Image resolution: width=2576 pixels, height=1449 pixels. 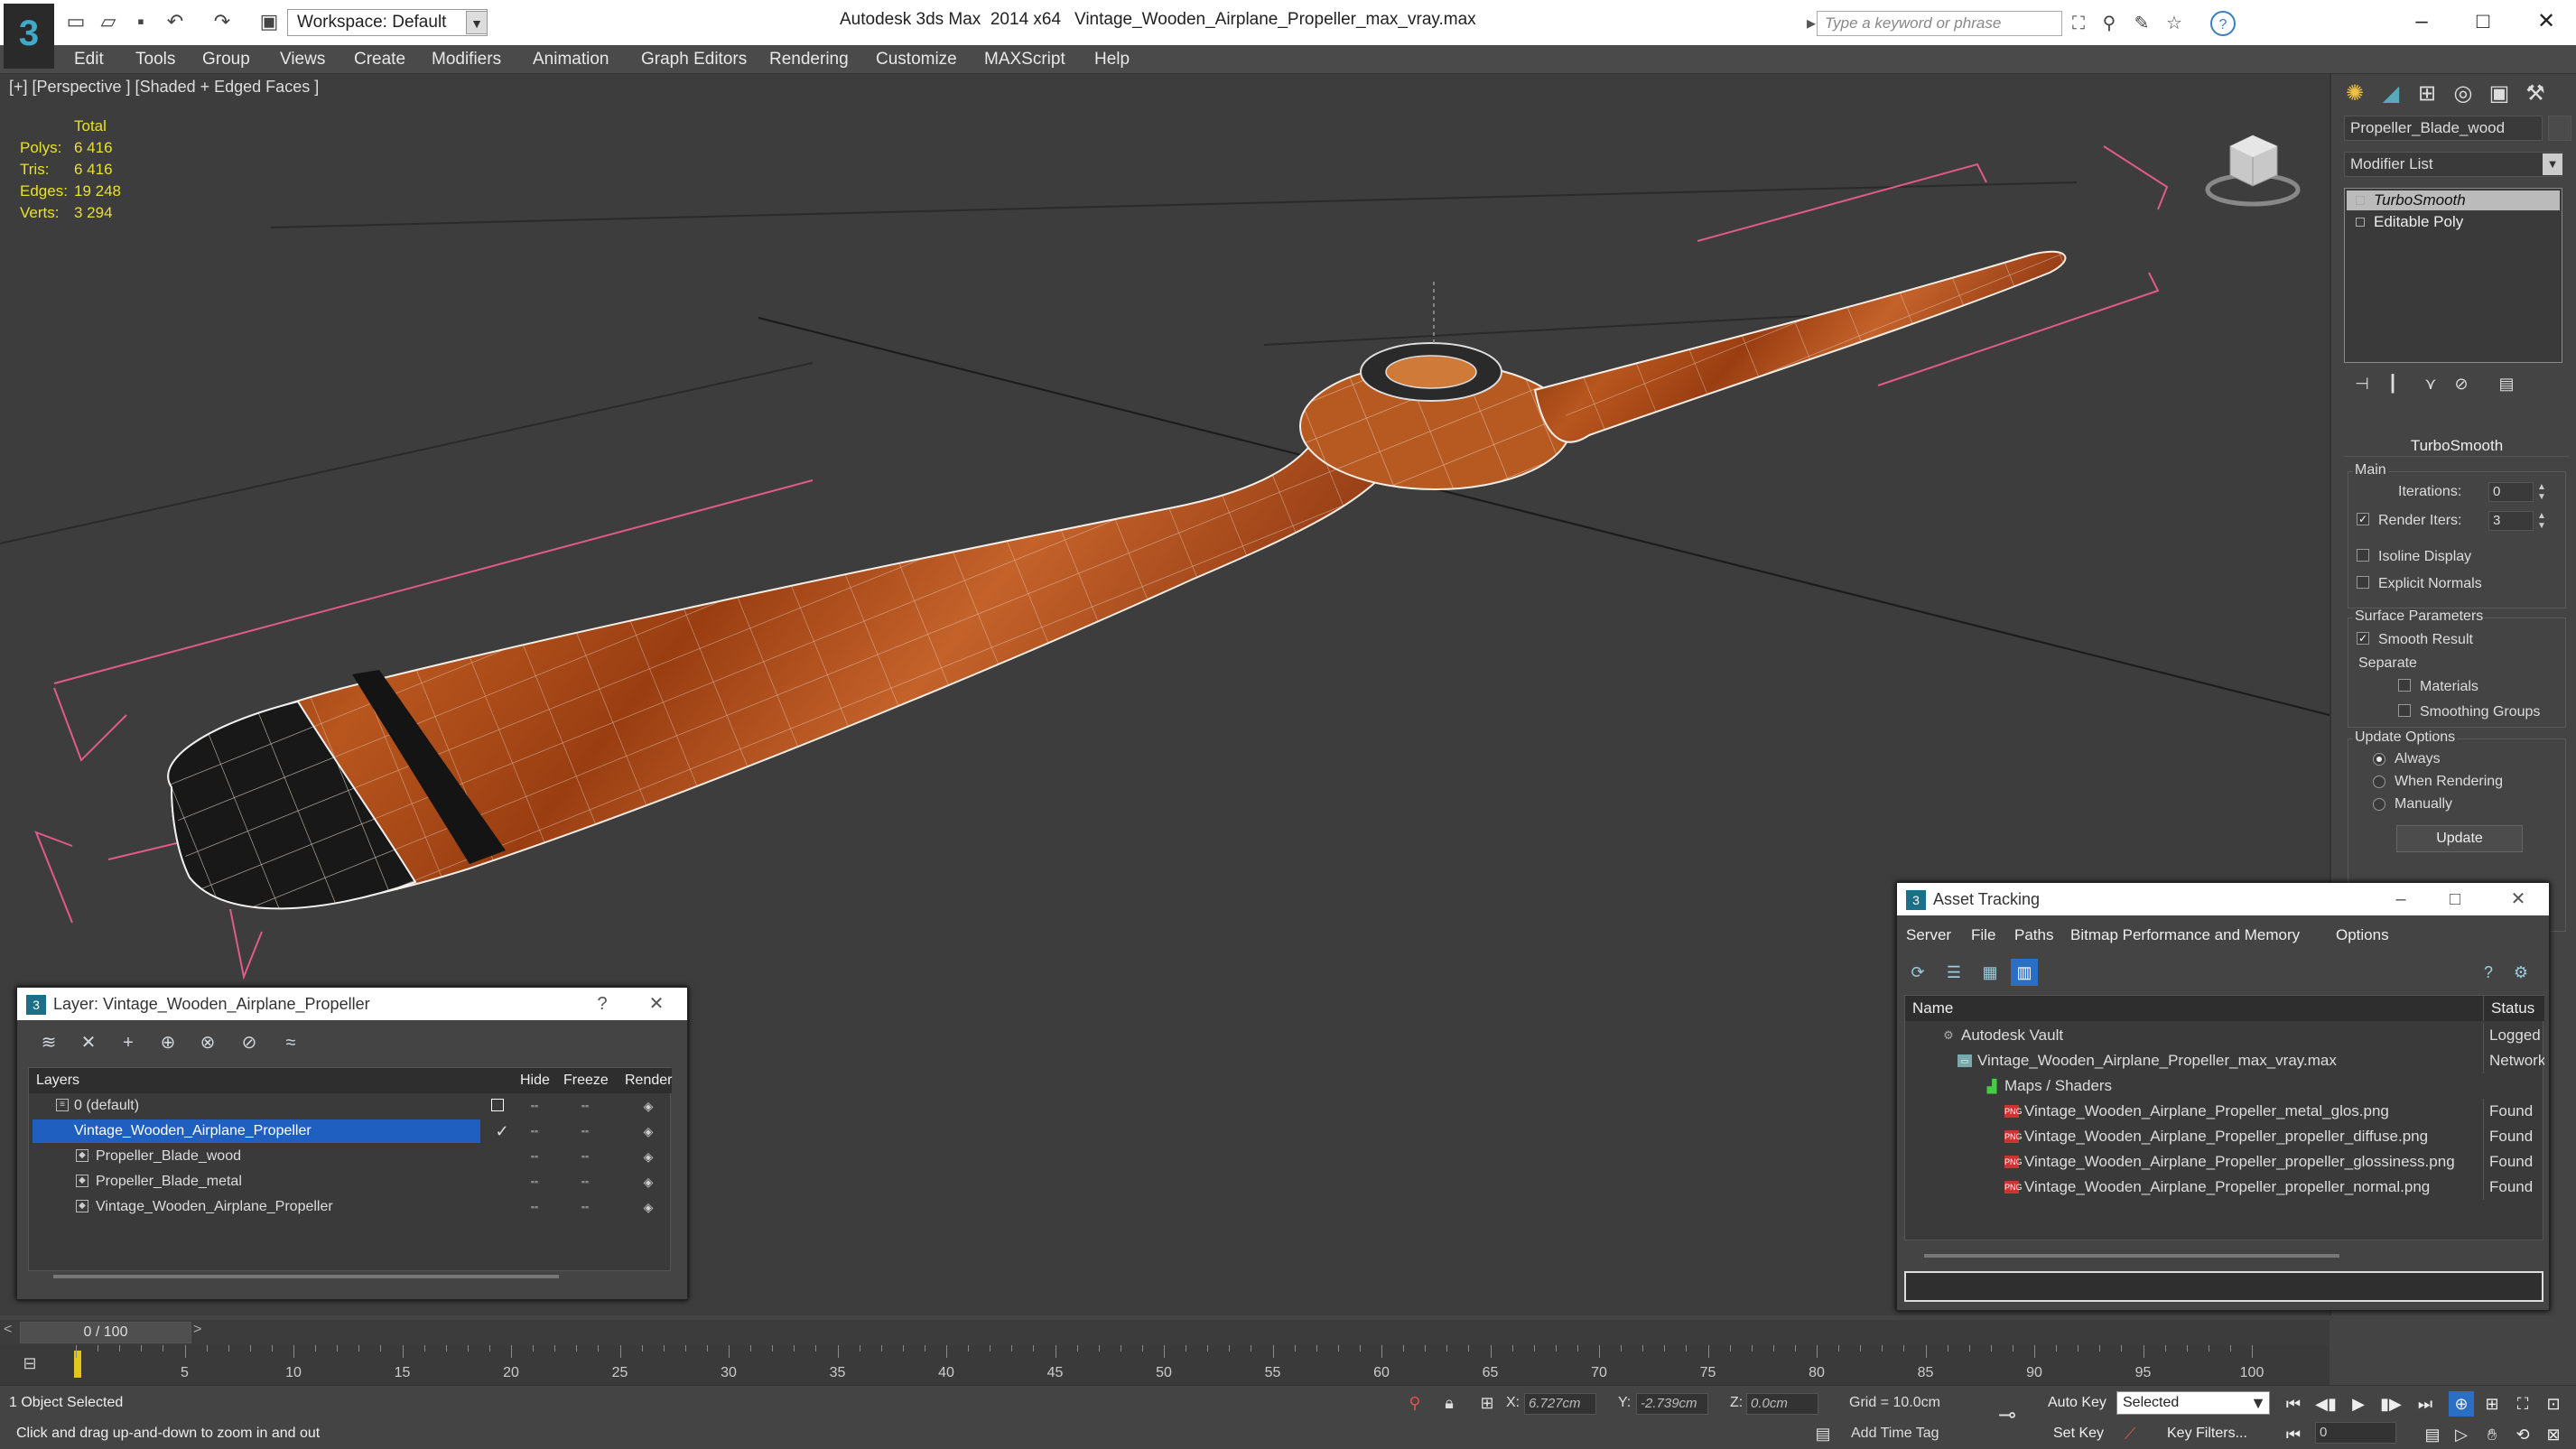 What do you see at coordinates (290, 1042) in the screenshot?
I see `hide-all-icon: ≈` at bounding box center [290, 1042].